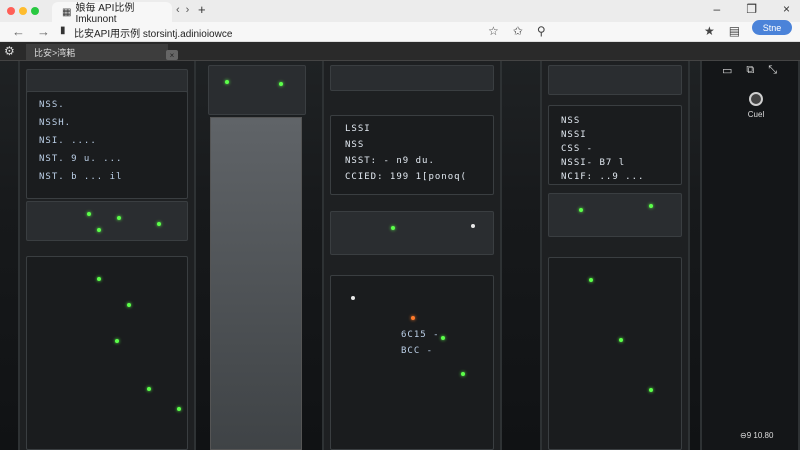  Describe the element at coordinates (172, 55) in the screenshot. I see `viewer-tab-close-button: ×` at that location.